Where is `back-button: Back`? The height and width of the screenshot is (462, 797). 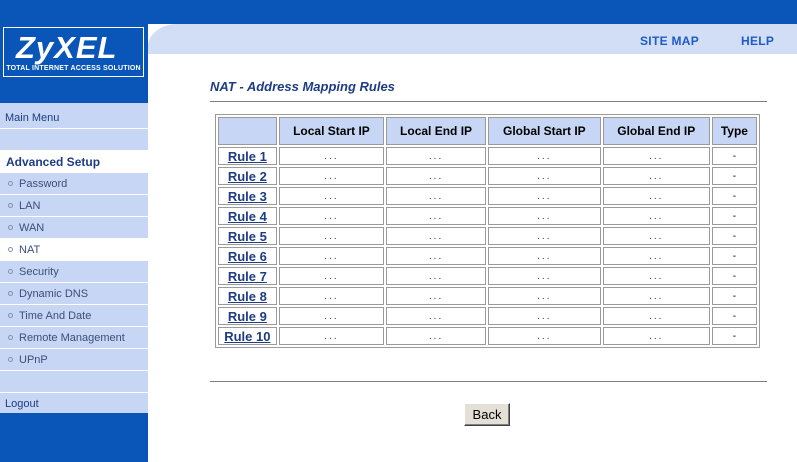 back-button: Back is located at coordinates (487, 414).